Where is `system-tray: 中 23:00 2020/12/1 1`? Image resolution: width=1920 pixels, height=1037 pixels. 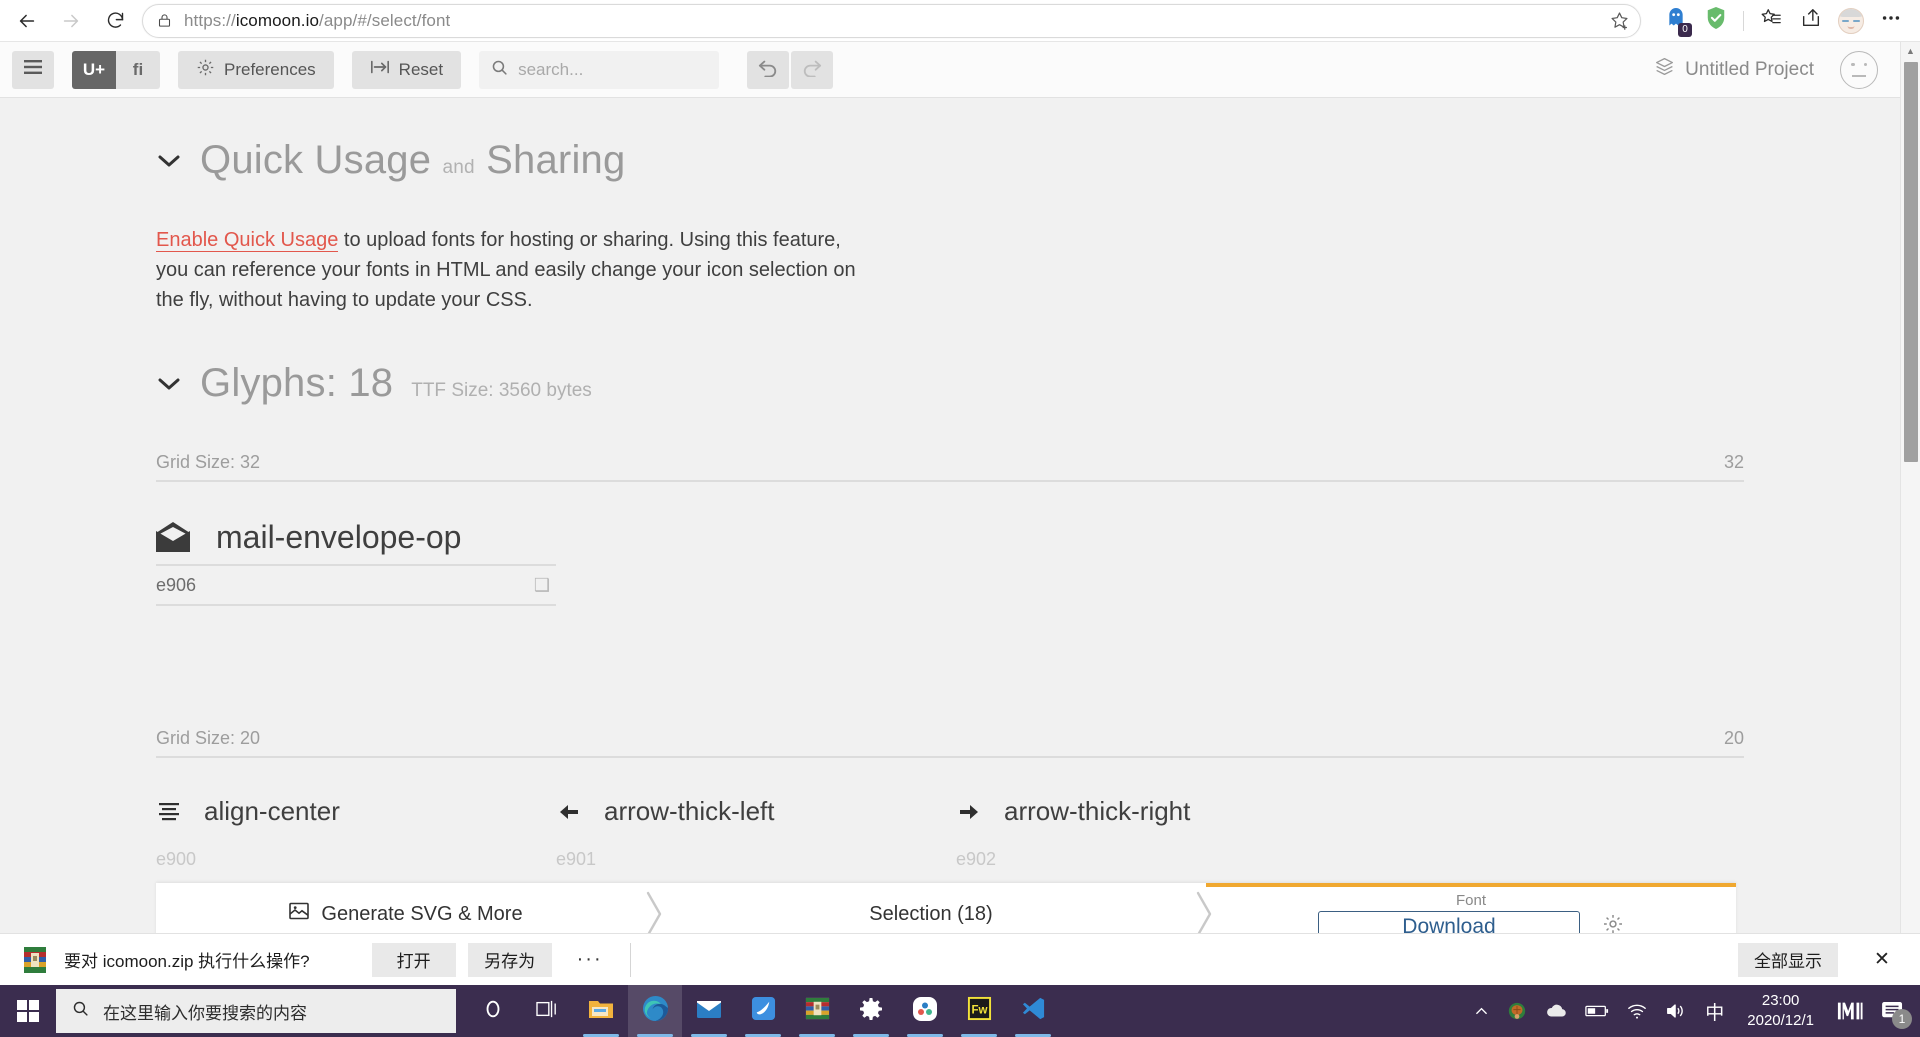
system-tray: 中 23:00 2020/12/1 1 is located at coordinates (1692, 1011).